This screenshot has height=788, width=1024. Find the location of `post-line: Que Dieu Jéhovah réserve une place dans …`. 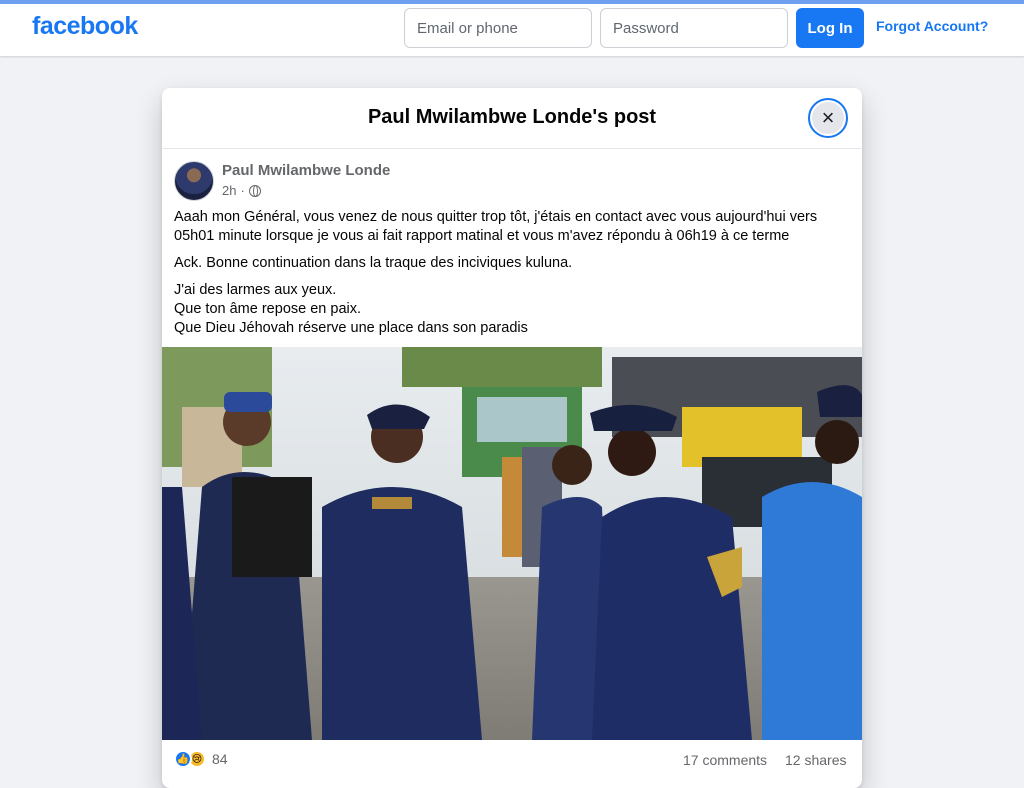

post-line: Que Dieu Jéhovah réserve une place dans … is located at coordinates (351, 328).